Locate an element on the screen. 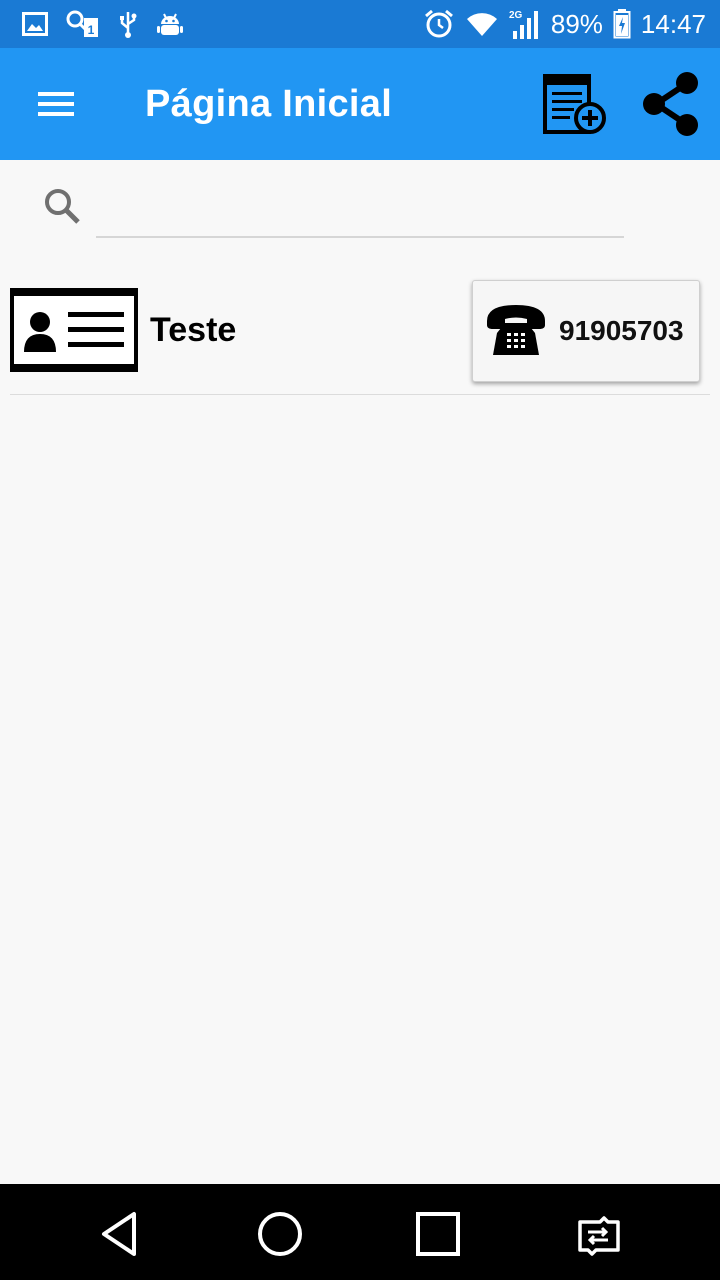 Image resolution: width=720 pixels, height=1280 pixels. clock: 14:47 is located at coordinates (673, 24).